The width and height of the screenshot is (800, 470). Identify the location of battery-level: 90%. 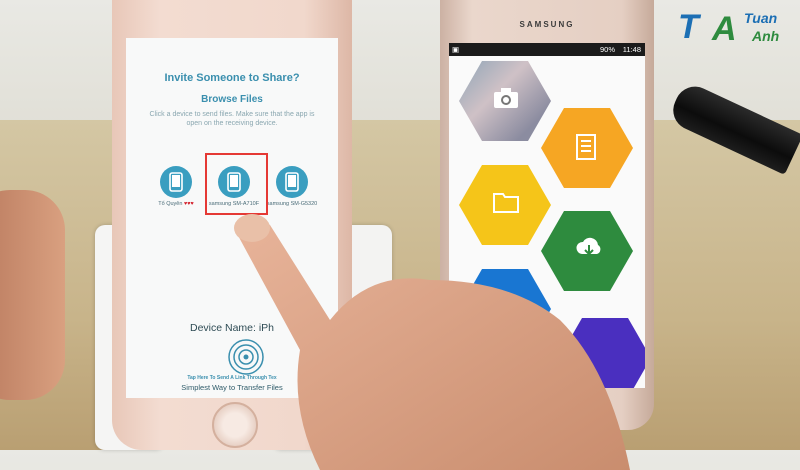
(607, 49).